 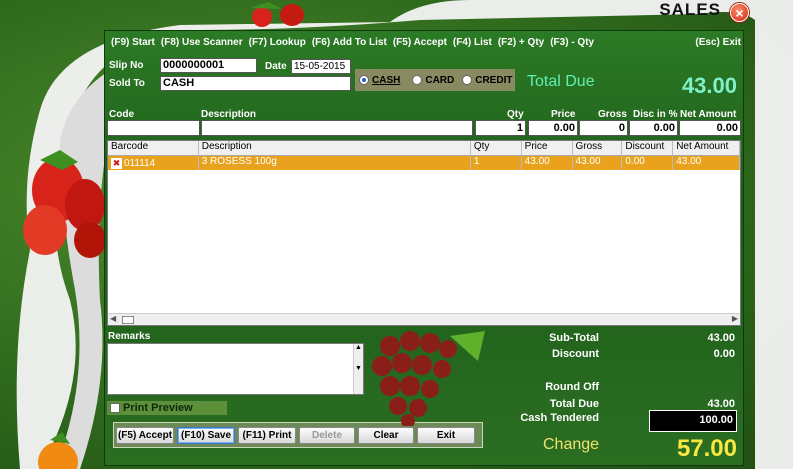 I want to click on description-label: Description, so click(x=229, y=114).